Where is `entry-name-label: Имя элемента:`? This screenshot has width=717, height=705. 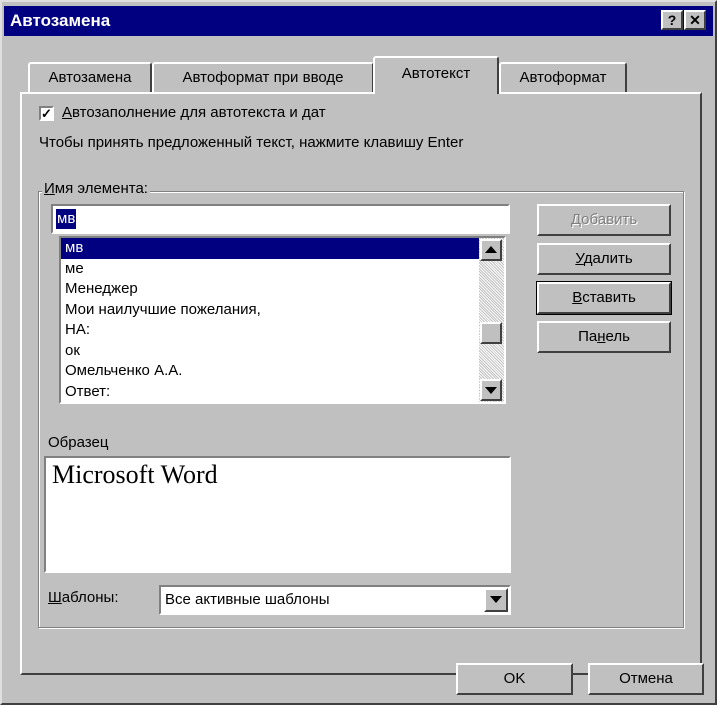
entry-name-label: Имя элемента: is located at coordinates (96, 188).